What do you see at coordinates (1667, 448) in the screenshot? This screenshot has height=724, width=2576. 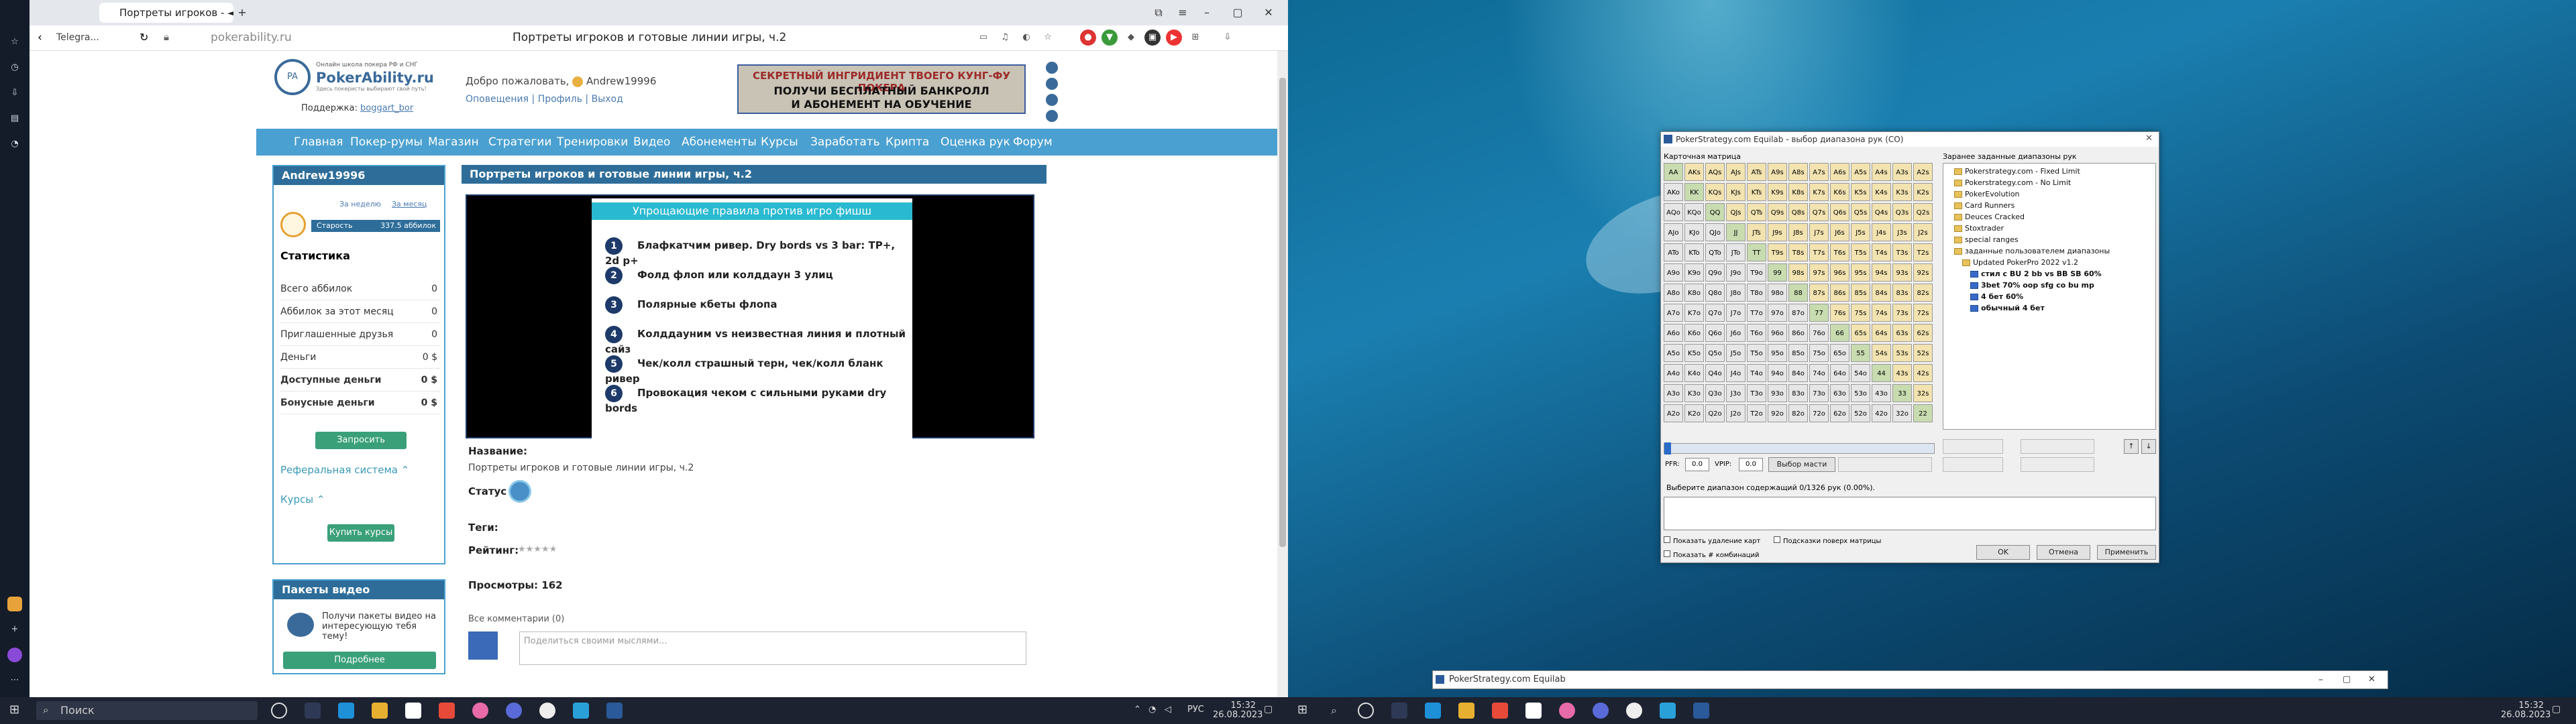 I see `slider-handle` at bounding box center [1667, 448].